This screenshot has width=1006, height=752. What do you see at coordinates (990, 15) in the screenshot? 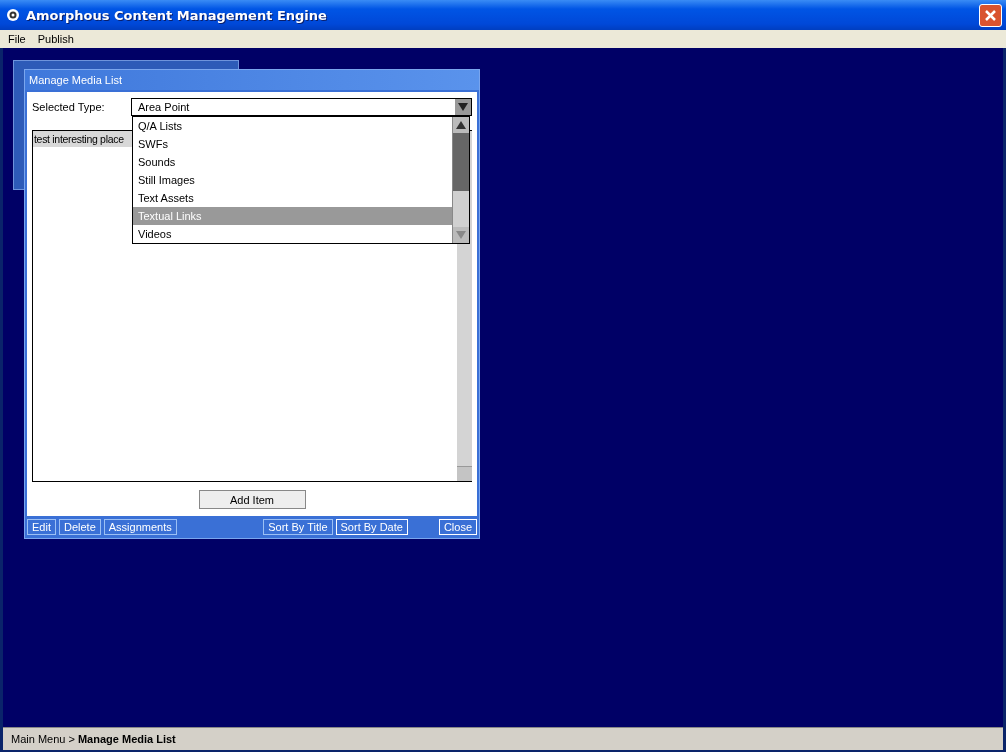
I see `close-icon` at bounding box center [990, 15].